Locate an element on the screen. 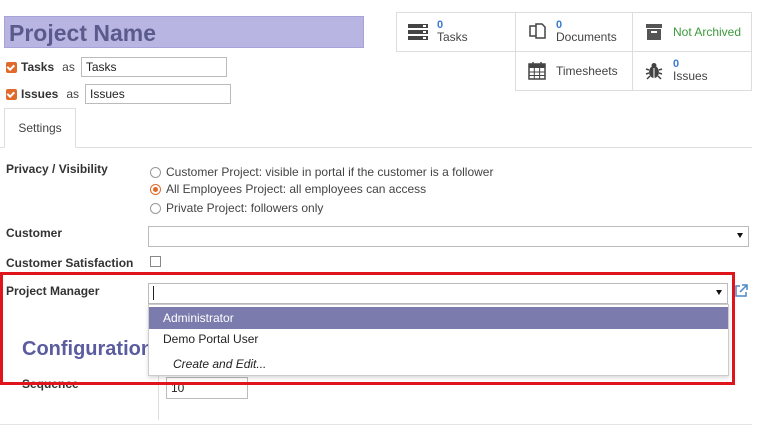 The width and height of the screenshot is (762, 440). issues-alias-label: Issues is located at coordinates (40, 94).